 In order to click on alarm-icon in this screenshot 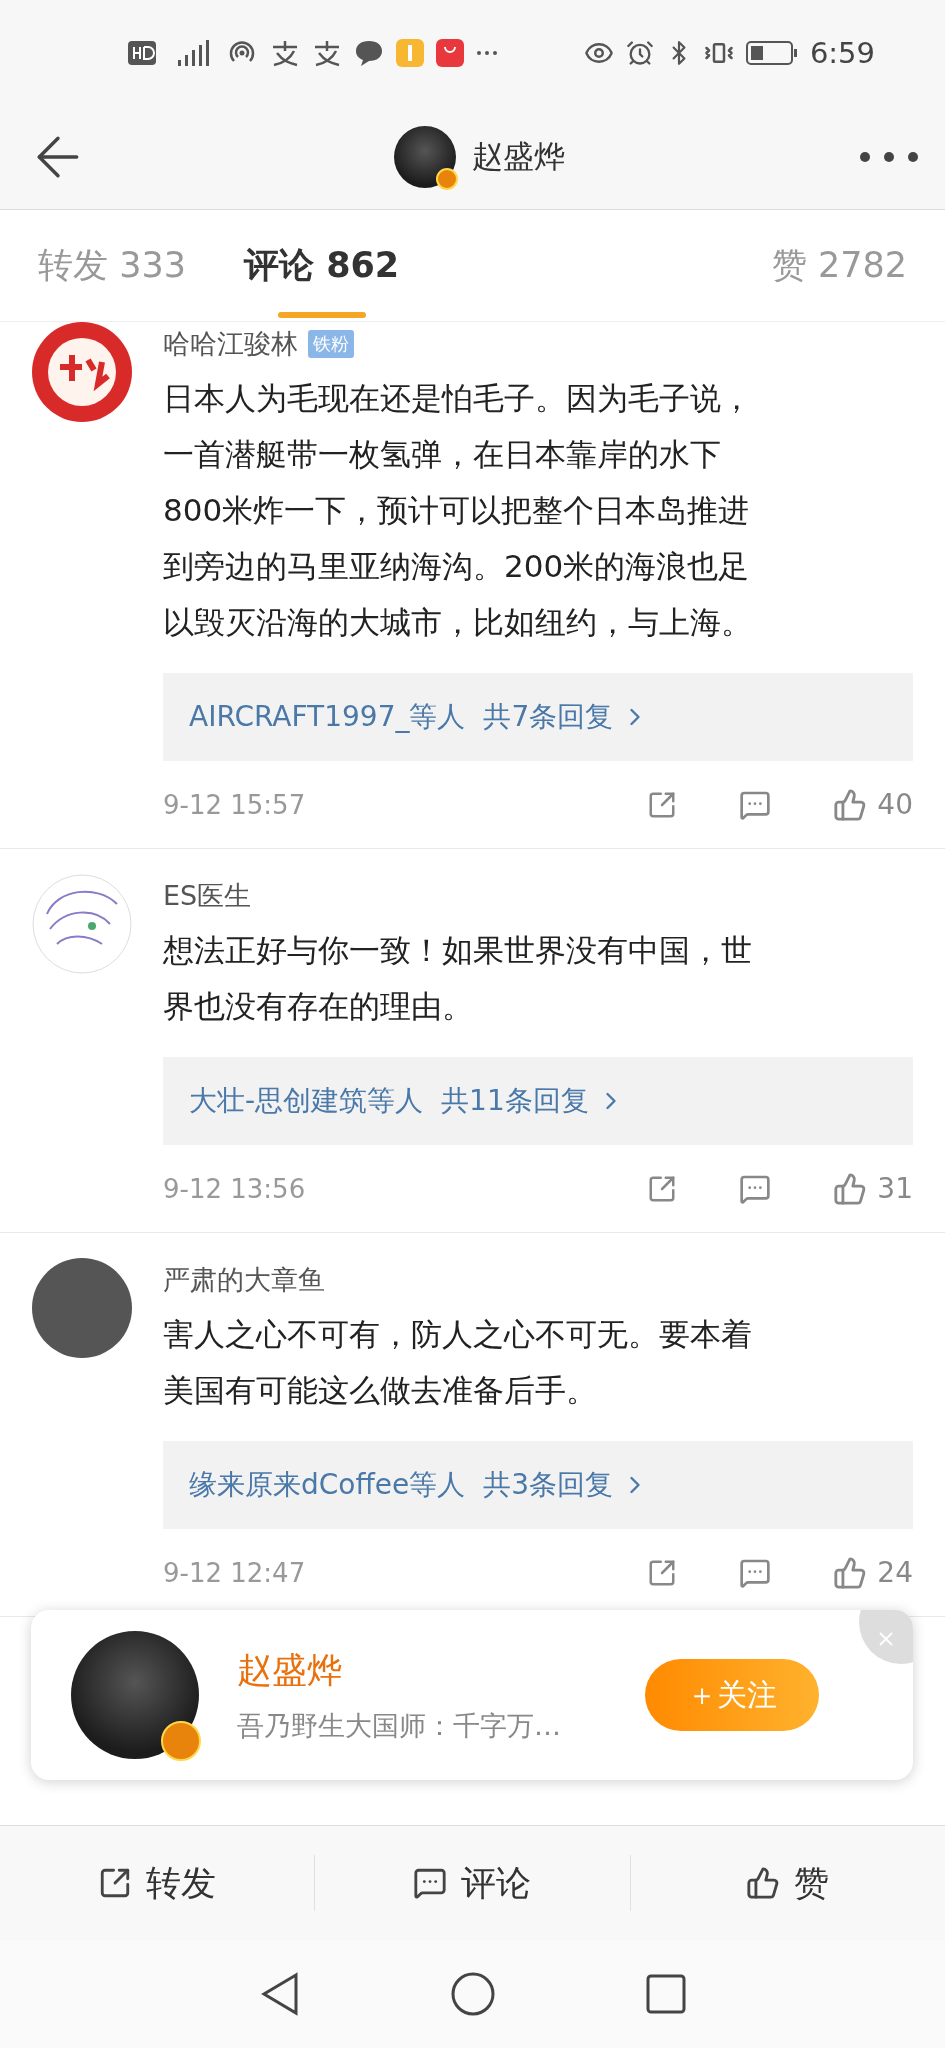, I will do `click(639, 52)`.